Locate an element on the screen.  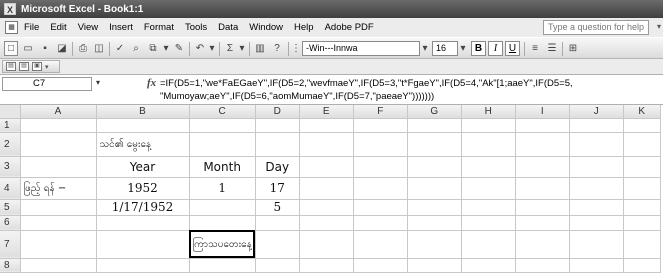
menu-format: Format is located at coordinates (159, 27).